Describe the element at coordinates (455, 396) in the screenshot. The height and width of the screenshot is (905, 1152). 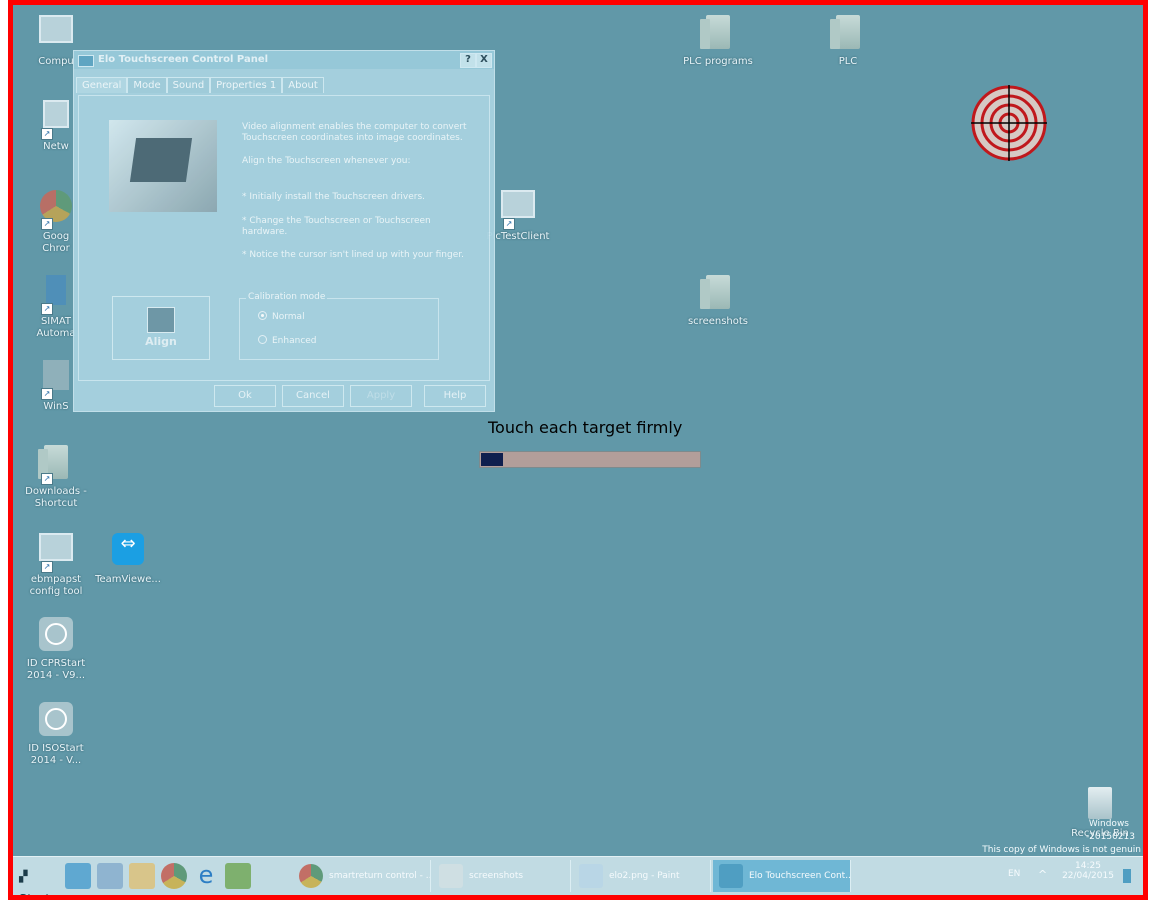
I see `help-button: Help` at that location.